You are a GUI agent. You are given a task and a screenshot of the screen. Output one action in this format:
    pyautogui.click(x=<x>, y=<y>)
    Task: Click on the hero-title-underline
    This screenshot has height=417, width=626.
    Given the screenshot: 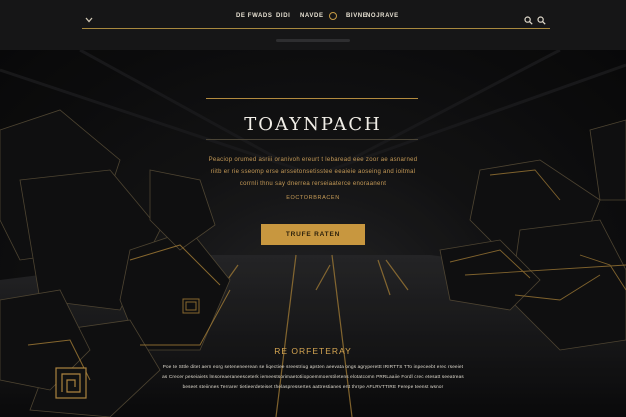 What is the action you would take?
    pyautogui.click(x=312, y=139)
    